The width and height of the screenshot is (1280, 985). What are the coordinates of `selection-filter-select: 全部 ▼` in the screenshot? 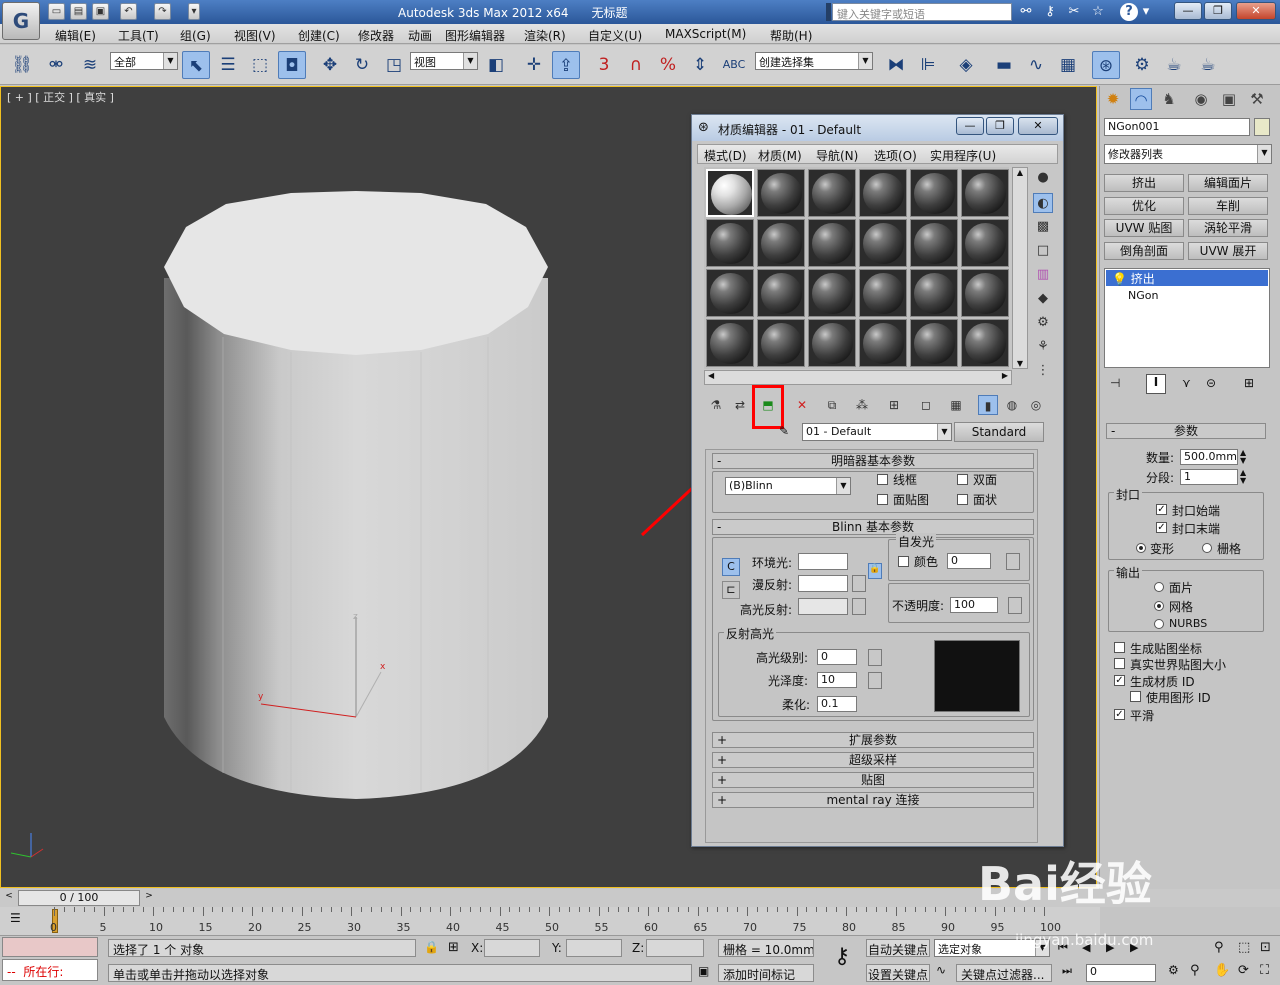 It's located at (144, 61).